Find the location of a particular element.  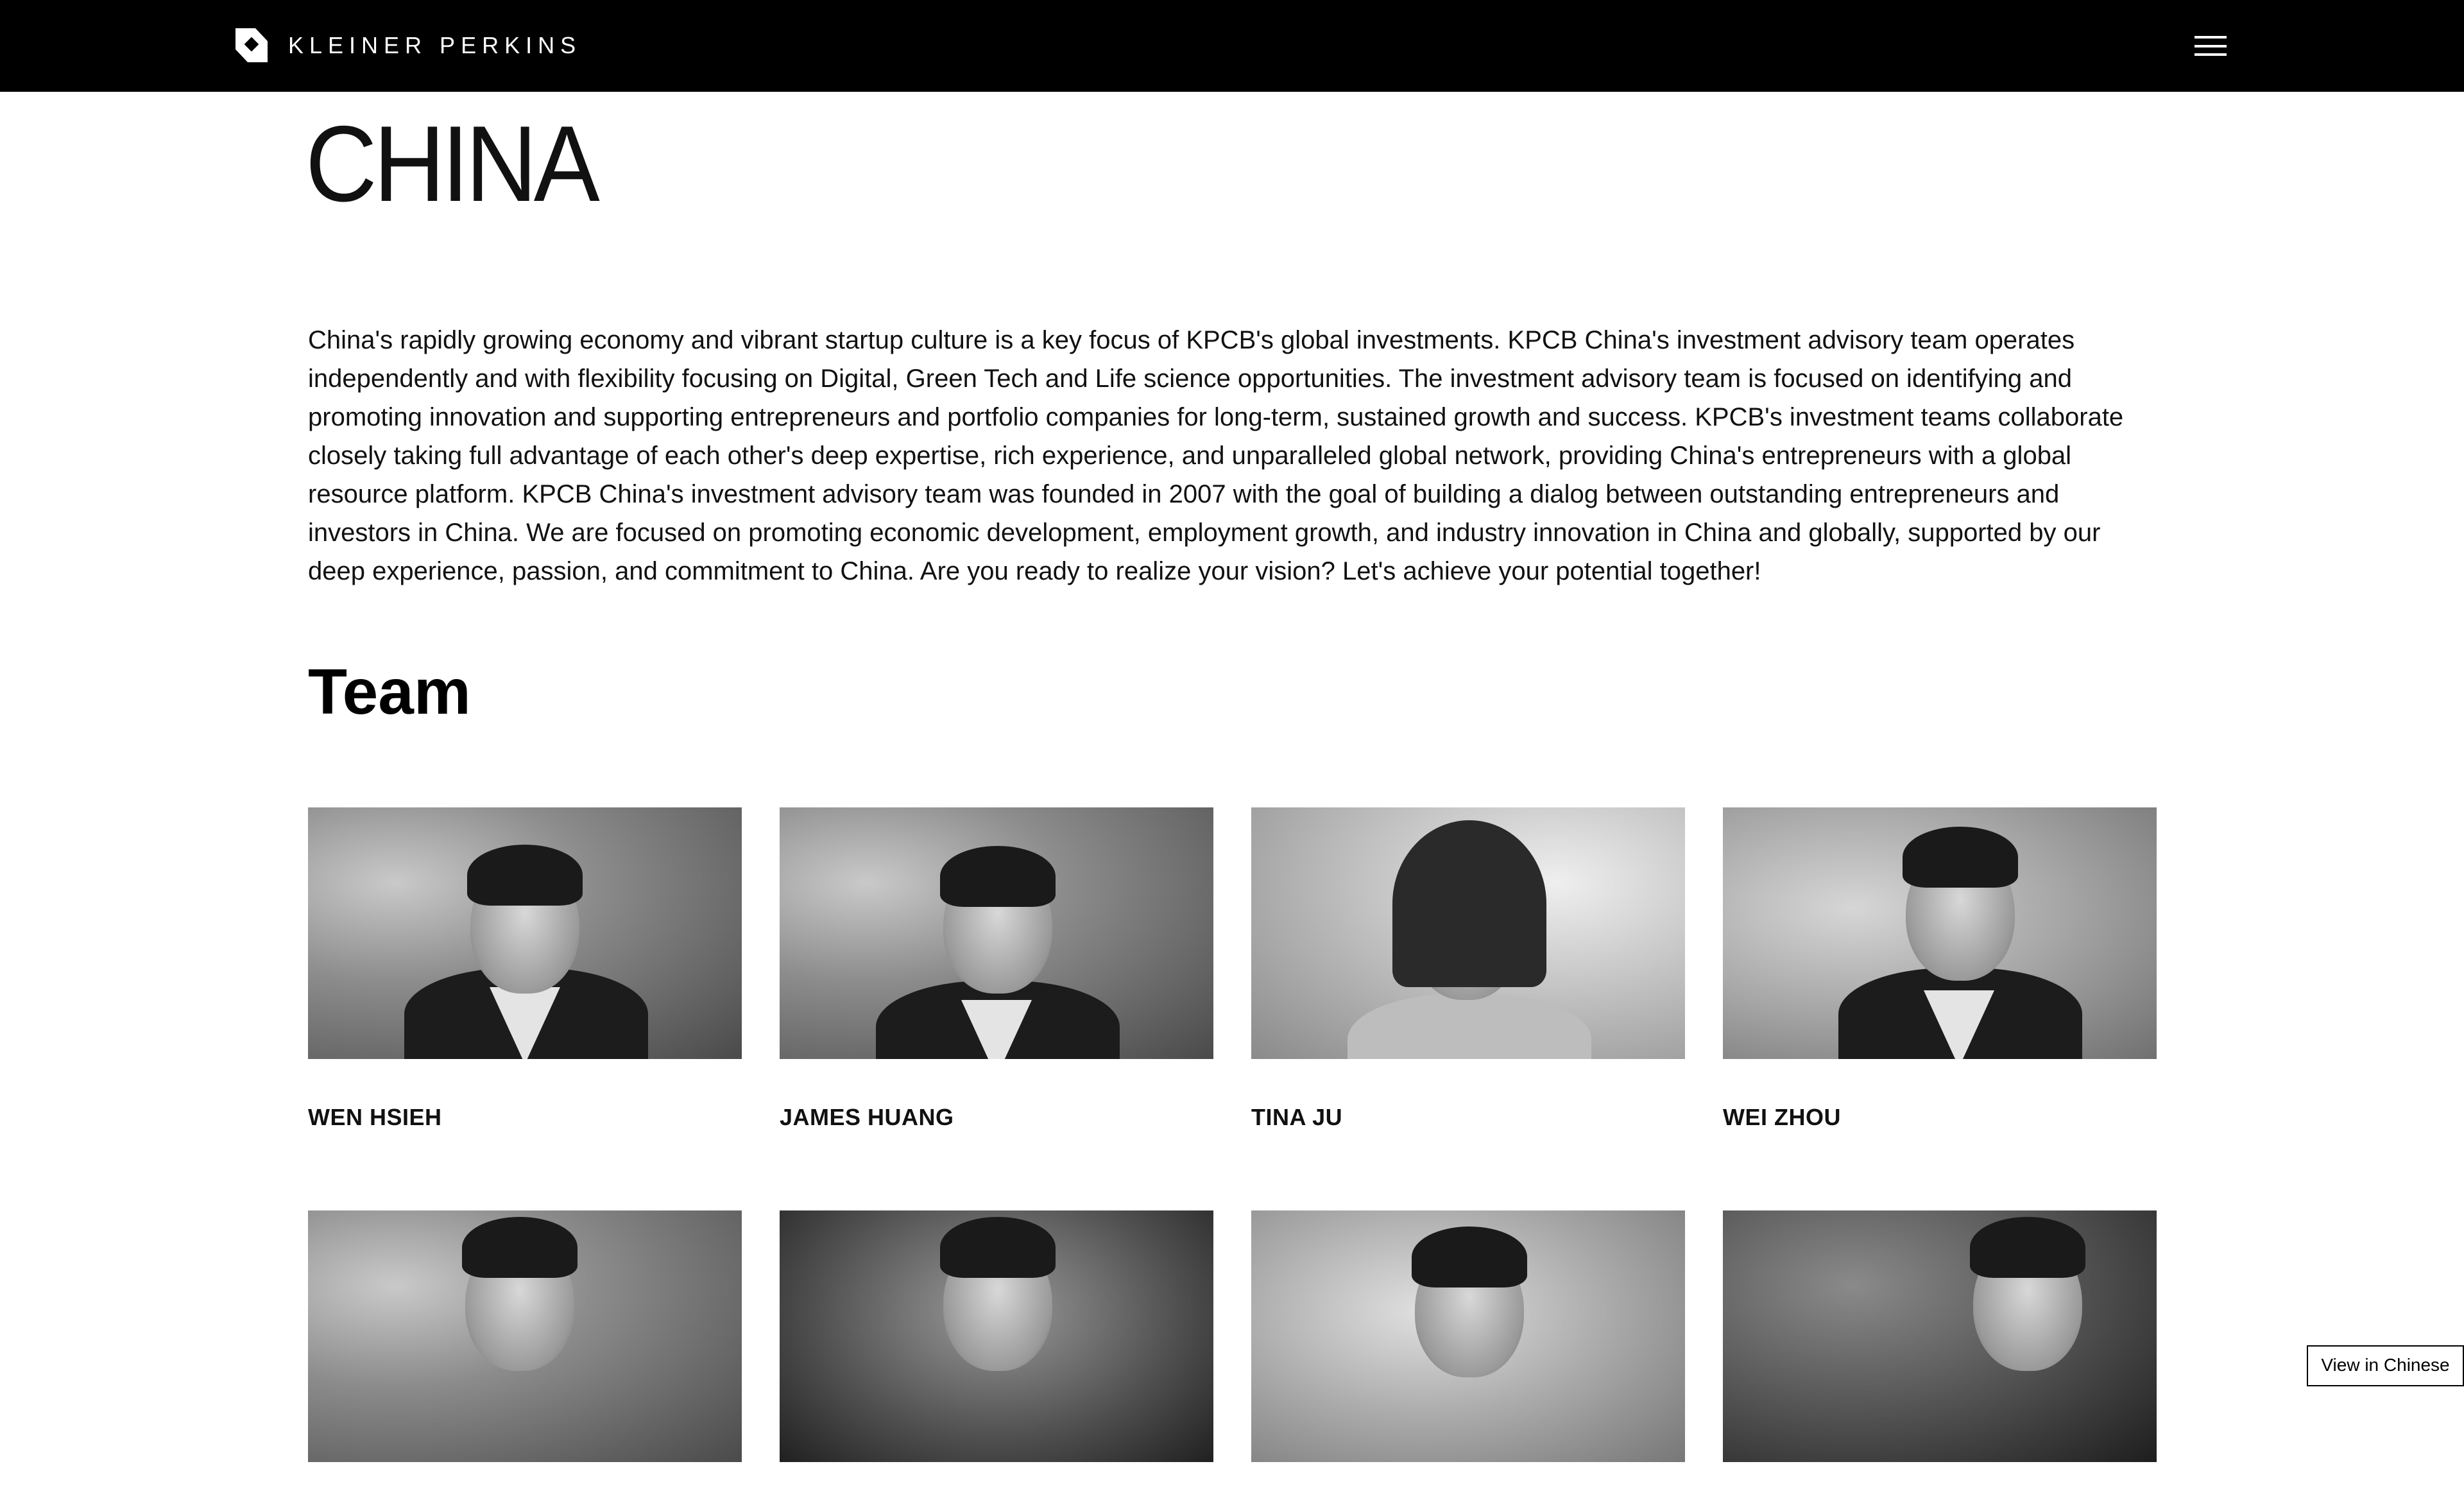

top-navbar: KLEINER PERKINS is located at coordinates (1232, 46).